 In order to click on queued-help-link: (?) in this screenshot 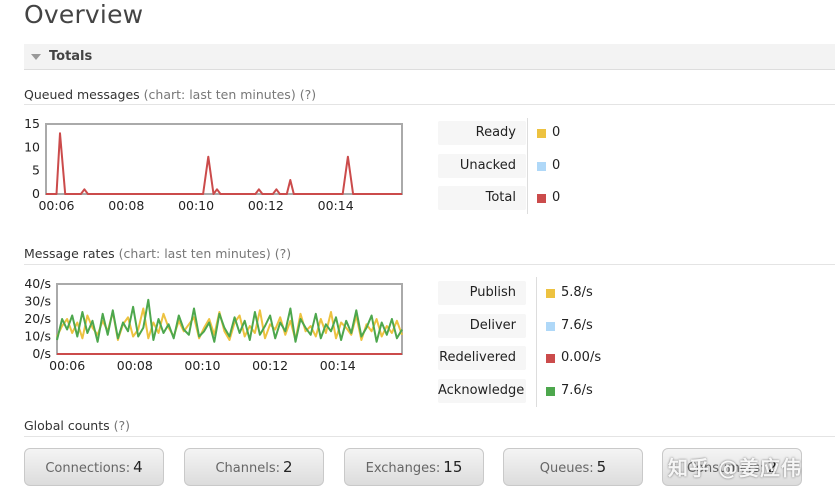, I will do `click(308, 94)`.